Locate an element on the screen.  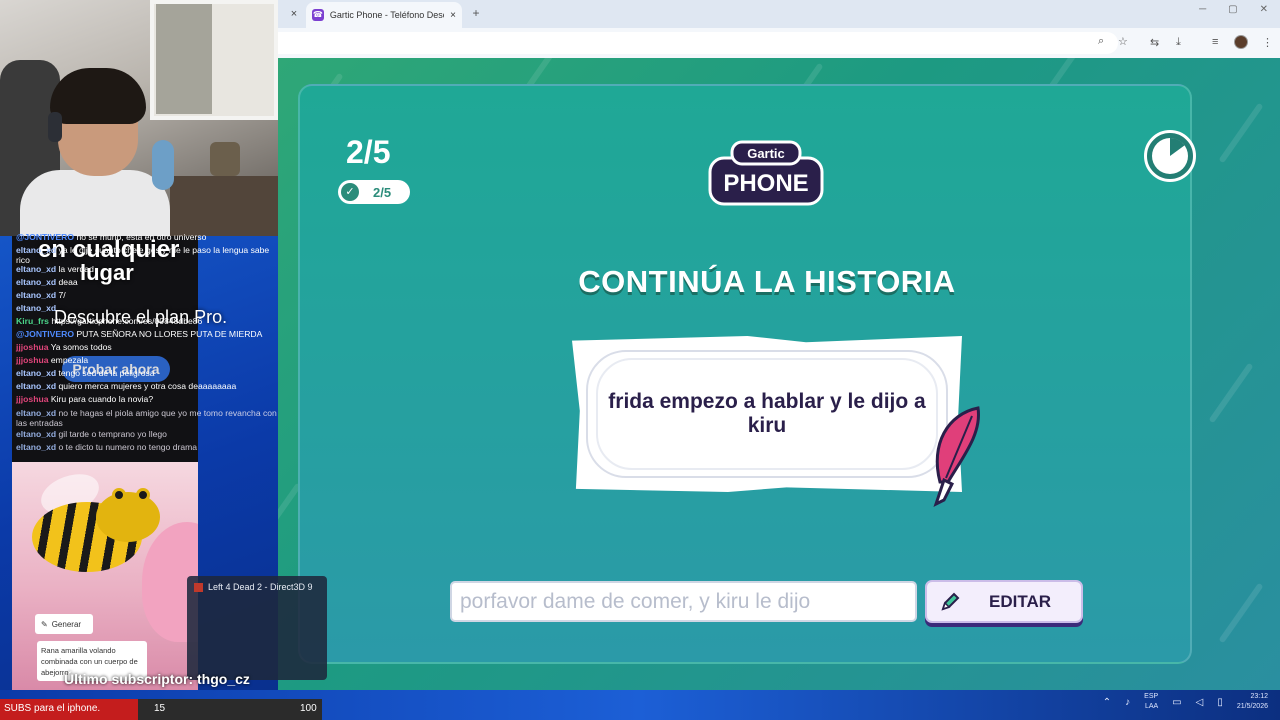
sub-goal-bar: SUBS para el iphone. 15 100 is located at coordinates (161, 709).